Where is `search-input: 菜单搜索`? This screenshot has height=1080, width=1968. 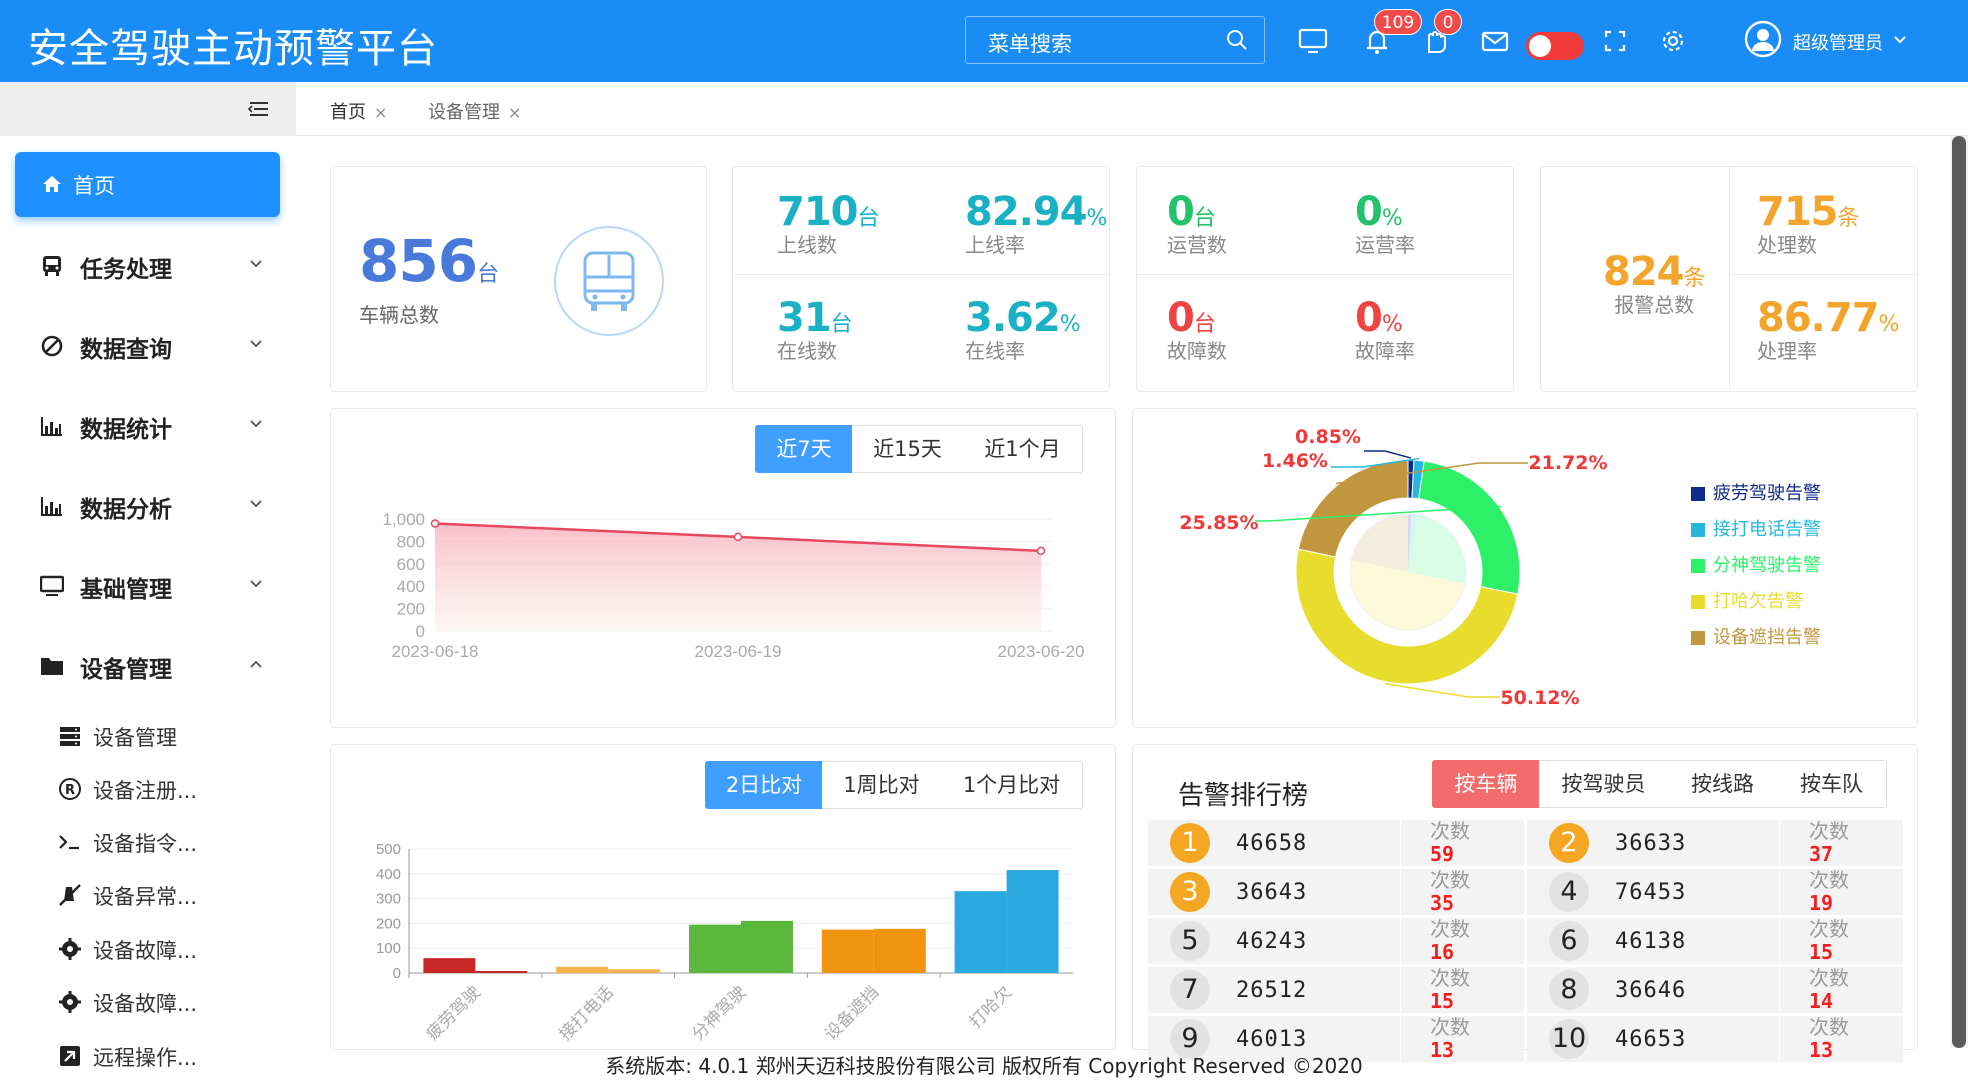
search-input: 菜单搜索 is located at coordinates (1030, 43).